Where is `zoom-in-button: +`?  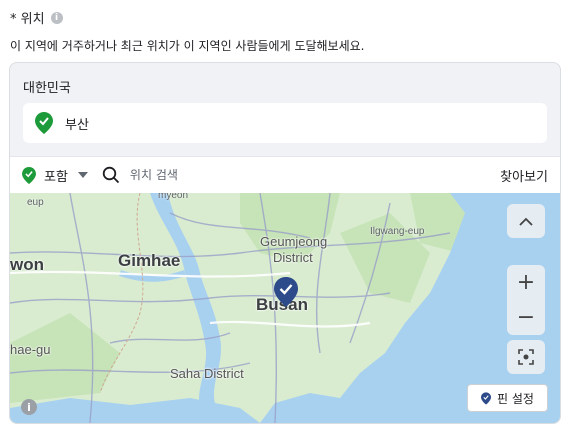
zoom-in-button: + is located at coordinates (526, 282).